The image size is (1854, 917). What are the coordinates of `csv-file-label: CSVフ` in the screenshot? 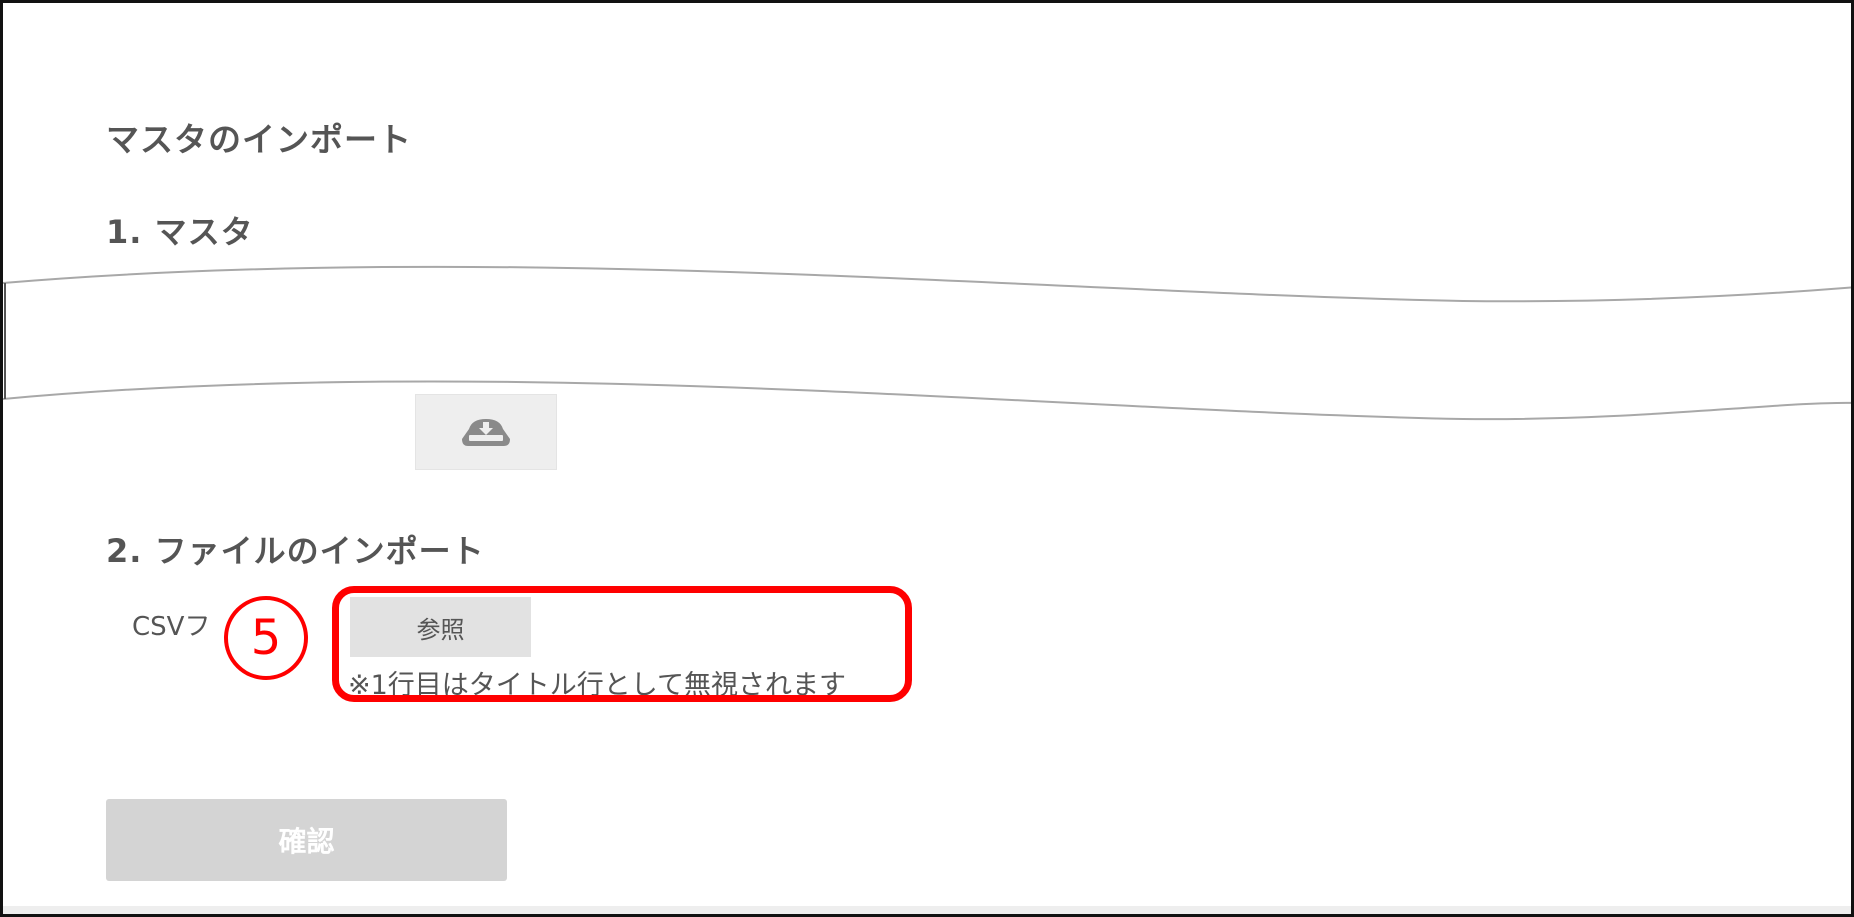 It's located at (171, 627).